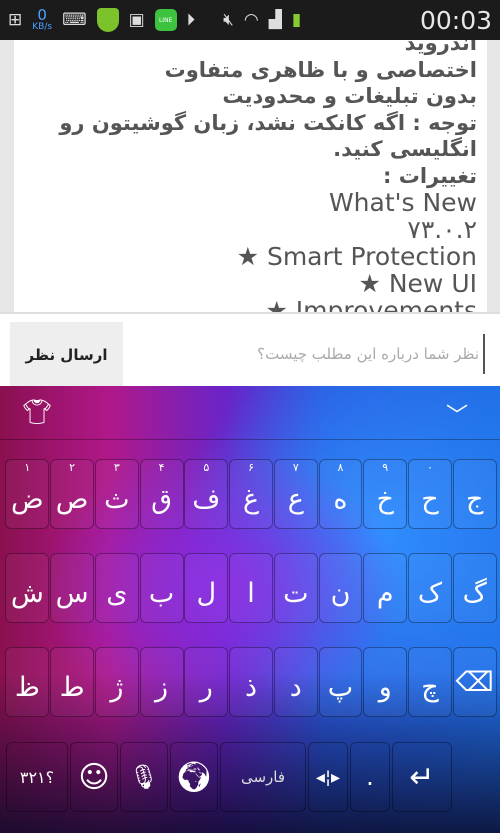  Describe the element at coordinates (385, 494) in the screenshot. I see `key: ۹خ` at that location.